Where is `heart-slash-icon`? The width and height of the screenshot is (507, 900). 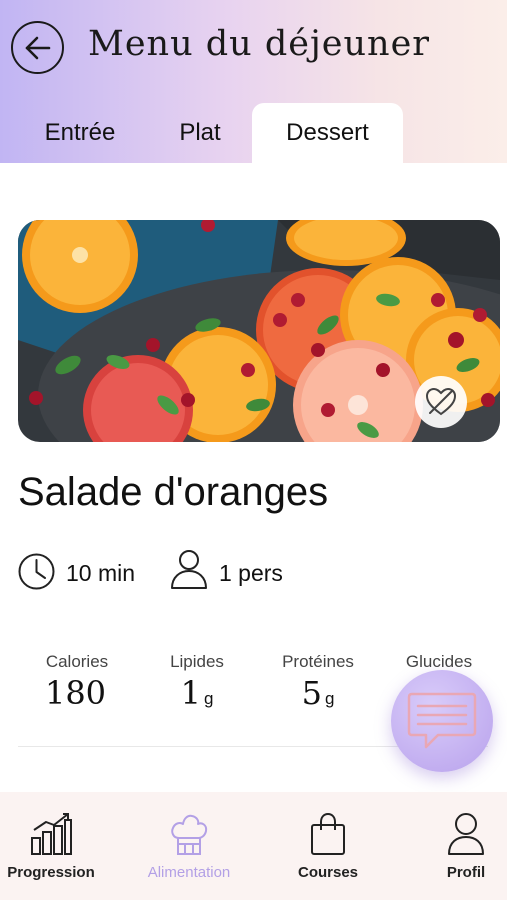
heart-slash-icon is located at coordinates (441, 401).